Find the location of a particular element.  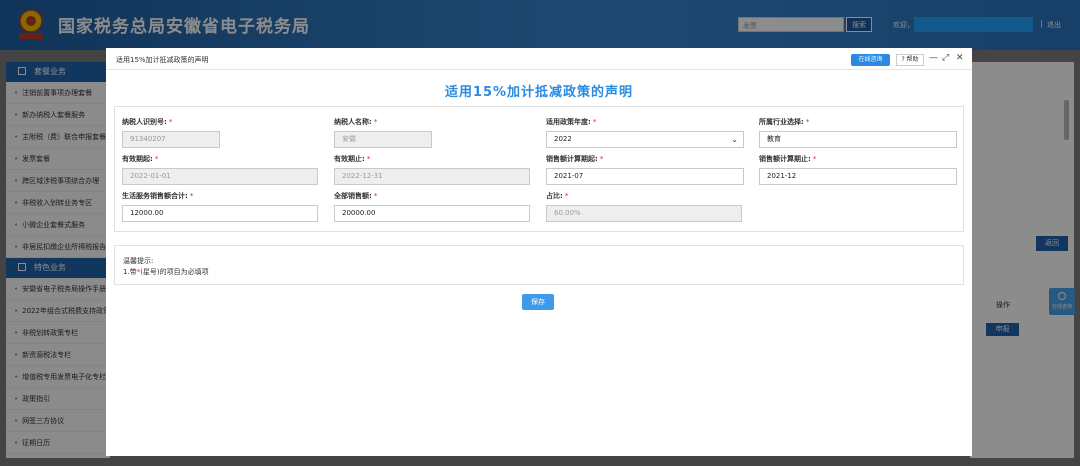

industry-field: 所属行业选择: * 教育 is located at coordinates (858, 132).